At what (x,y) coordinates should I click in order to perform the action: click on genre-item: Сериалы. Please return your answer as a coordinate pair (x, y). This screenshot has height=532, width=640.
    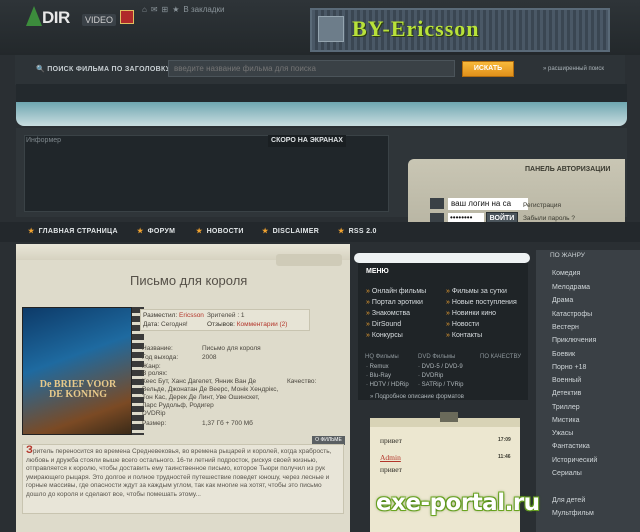
    Looking at the image, I should click on (567, 473).